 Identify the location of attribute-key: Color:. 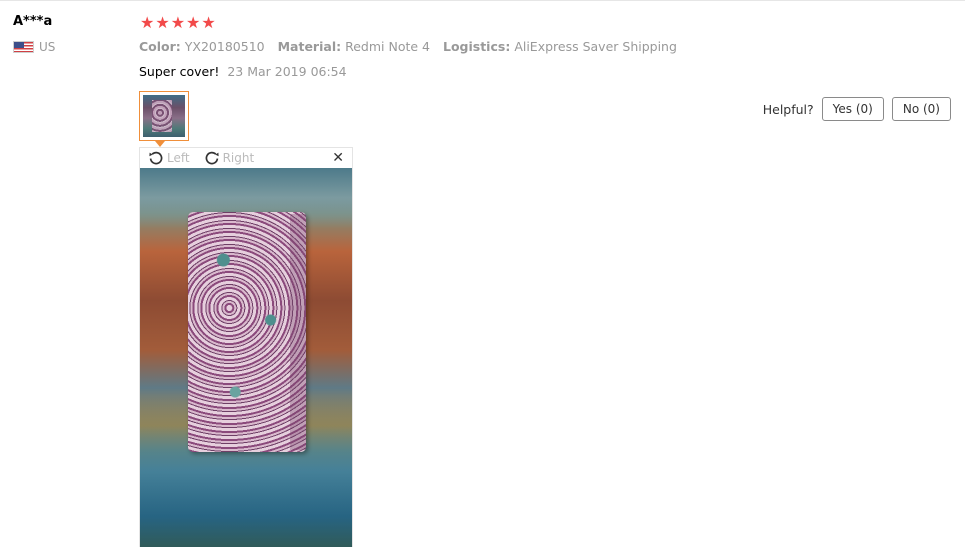
(160, 46).